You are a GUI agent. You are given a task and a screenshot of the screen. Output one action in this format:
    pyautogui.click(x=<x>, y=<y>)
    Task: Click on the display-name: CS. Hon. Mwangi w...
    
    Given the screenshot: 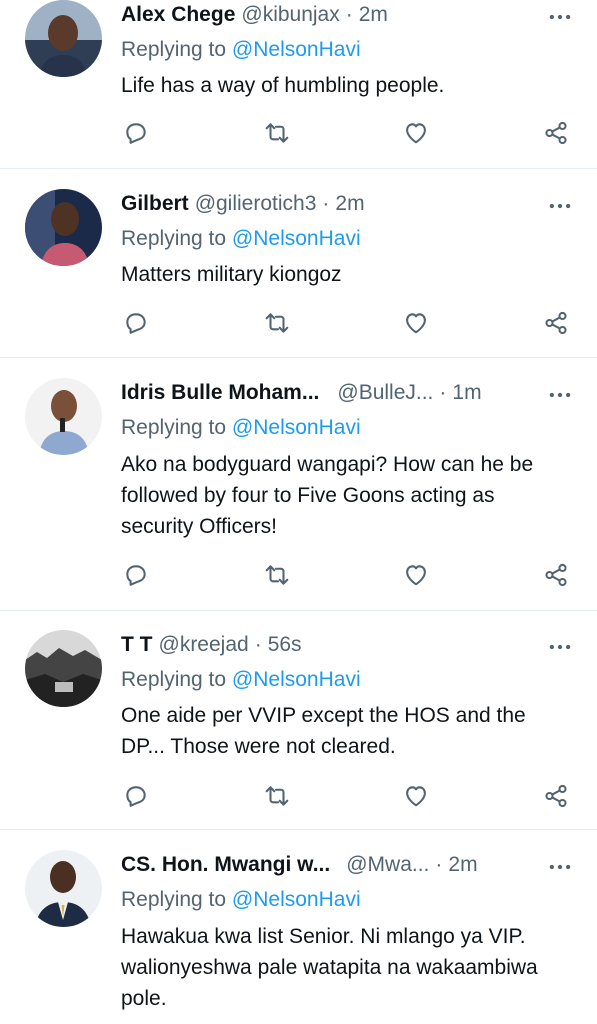 What is the action you would take?
    pyautogui.click(x=225, y=865)
    